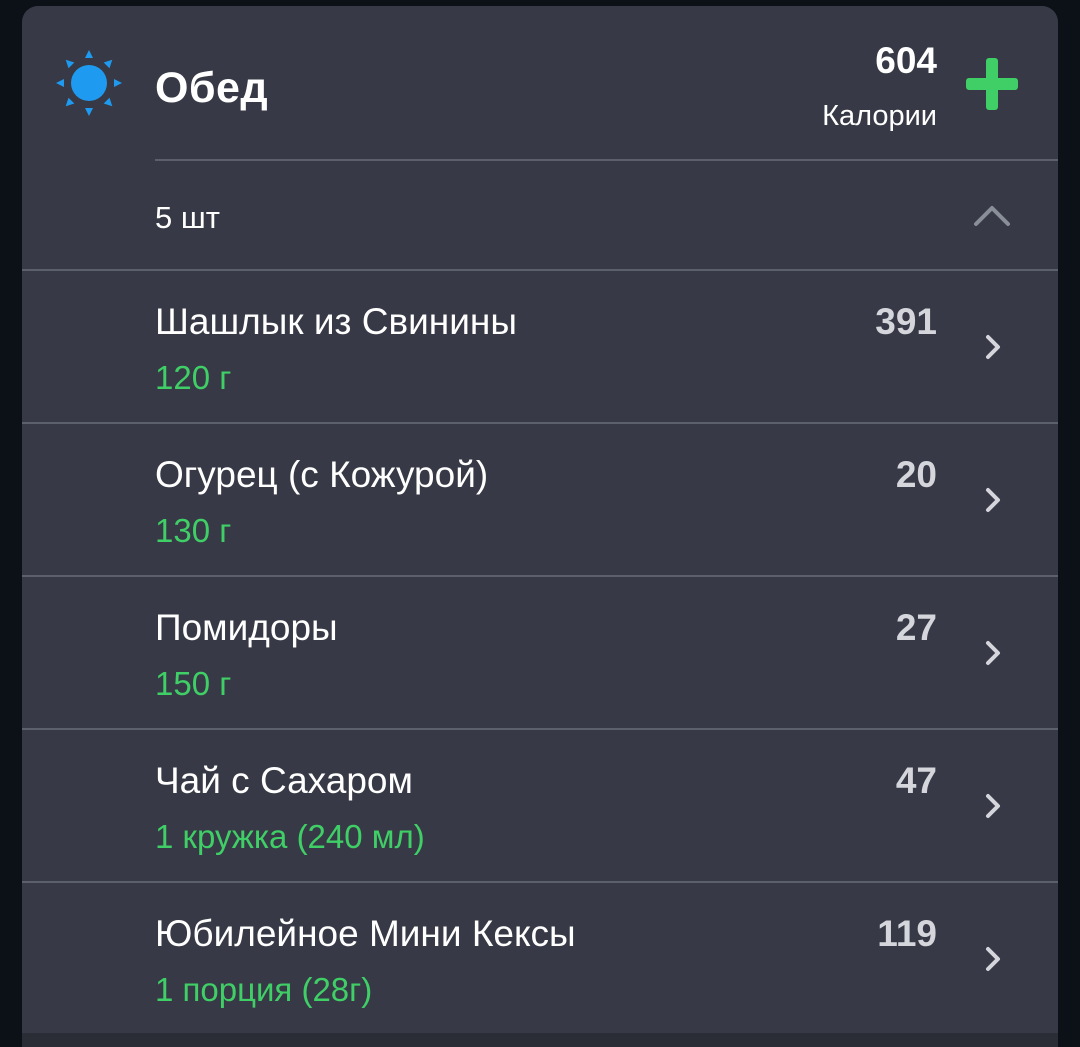 The width and height of the screenshot is (1080, 1047). What do you see at coordinates (906, 60) in the screenshot?
I see `calories-total: 604` at bounding box center [906, 60].